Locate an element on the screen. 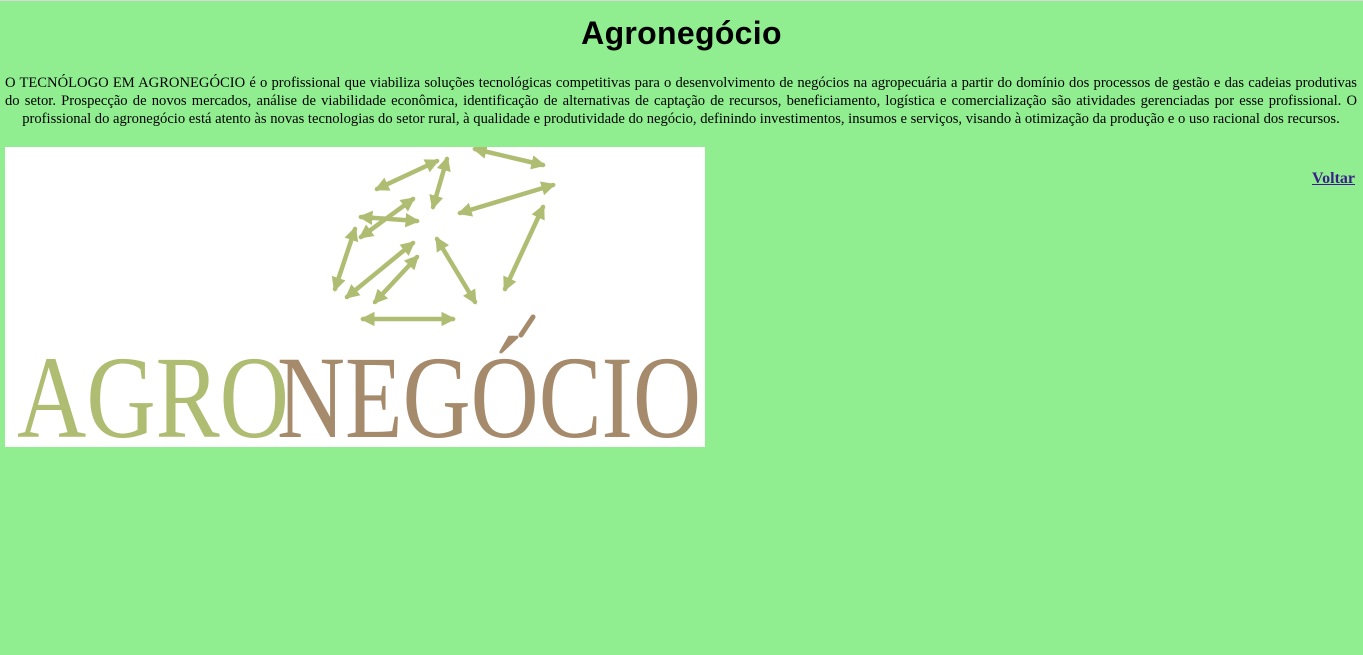 This screenshot has height=655, width=1363. network-arrows is located at coordinates (443, 237).